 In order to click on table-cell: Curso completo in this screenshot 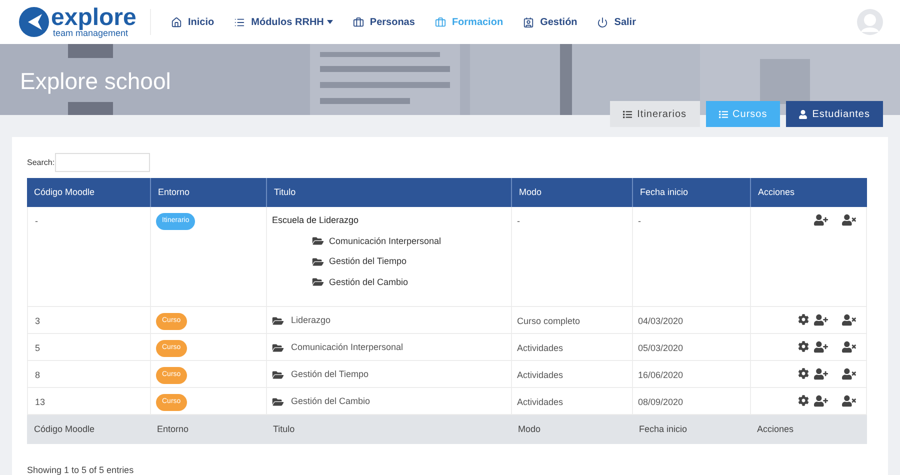, I will do `click(548, 321)`.